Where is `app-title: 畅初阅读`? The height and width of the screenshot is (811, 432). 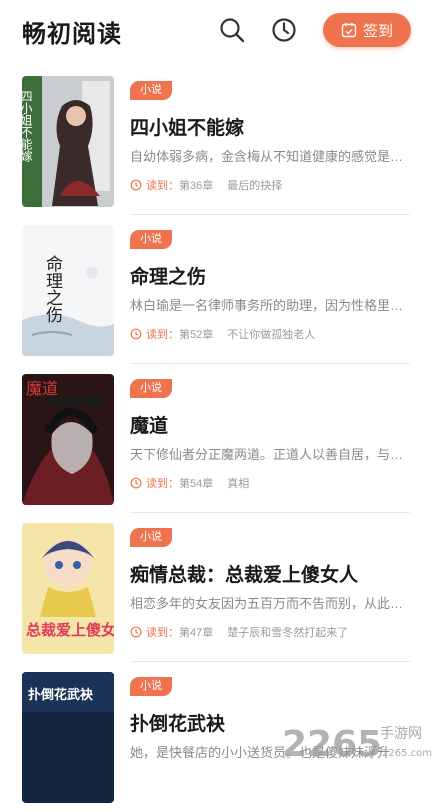
app-title: 畅初阅读 is located at coordinates (72, 34).